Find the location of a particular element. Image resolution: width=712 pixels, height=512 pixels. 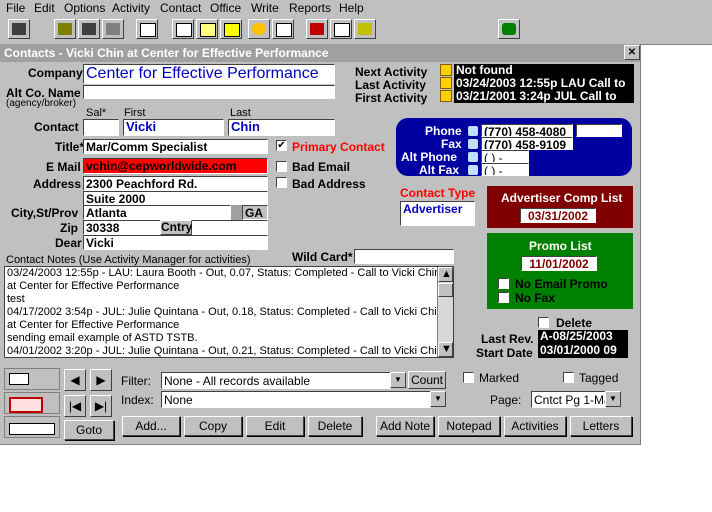

list-view-panel is located at coordinates (32, 403).